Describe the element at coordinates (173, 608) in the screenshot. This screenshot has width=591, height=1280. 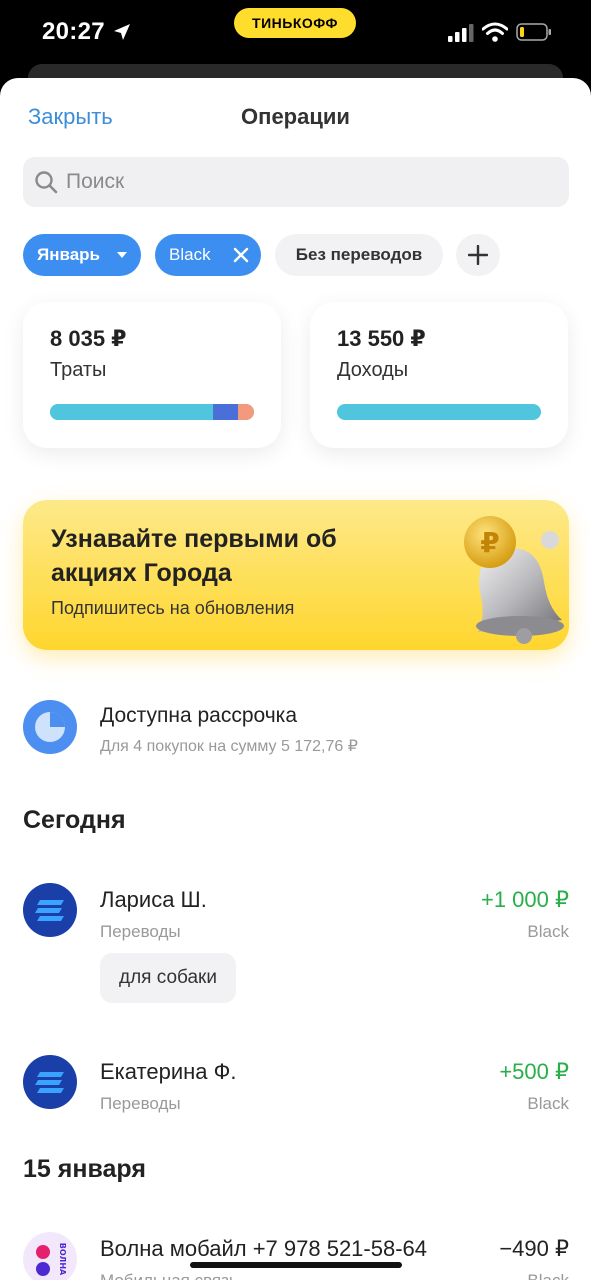
I see `promo-subtitle: Подпишитесь на обновления` at that location.